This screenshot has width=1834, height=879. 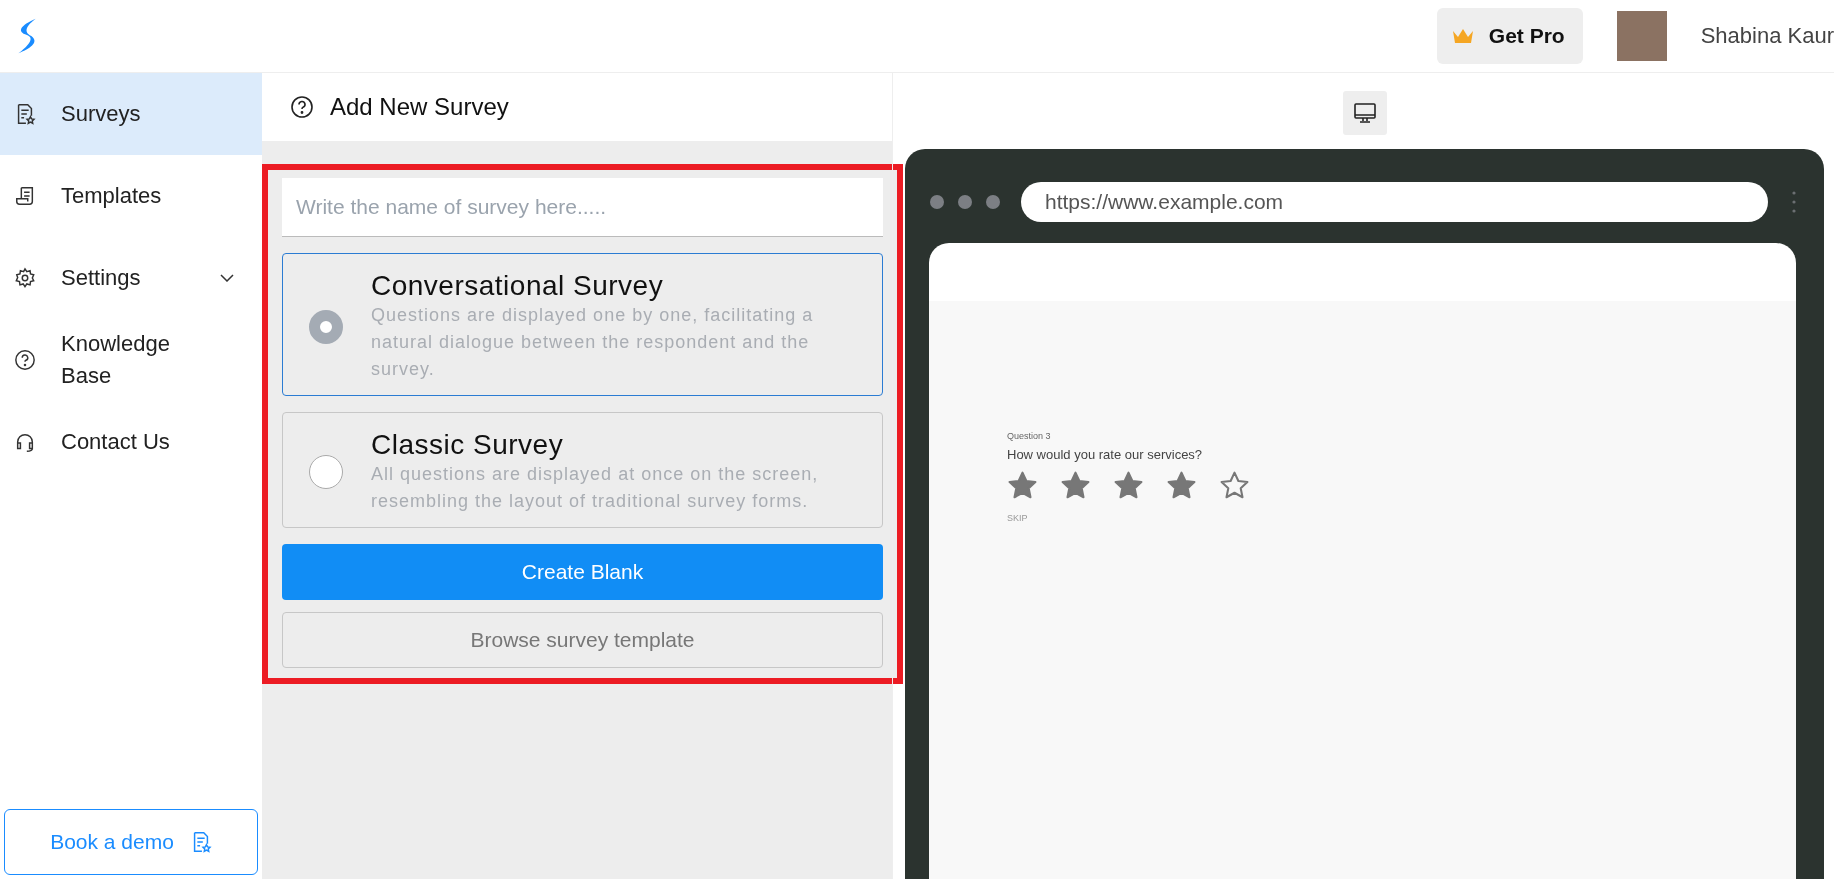 I want to click on user-name: Shabina Kaur, so click(x=1767, y=36).